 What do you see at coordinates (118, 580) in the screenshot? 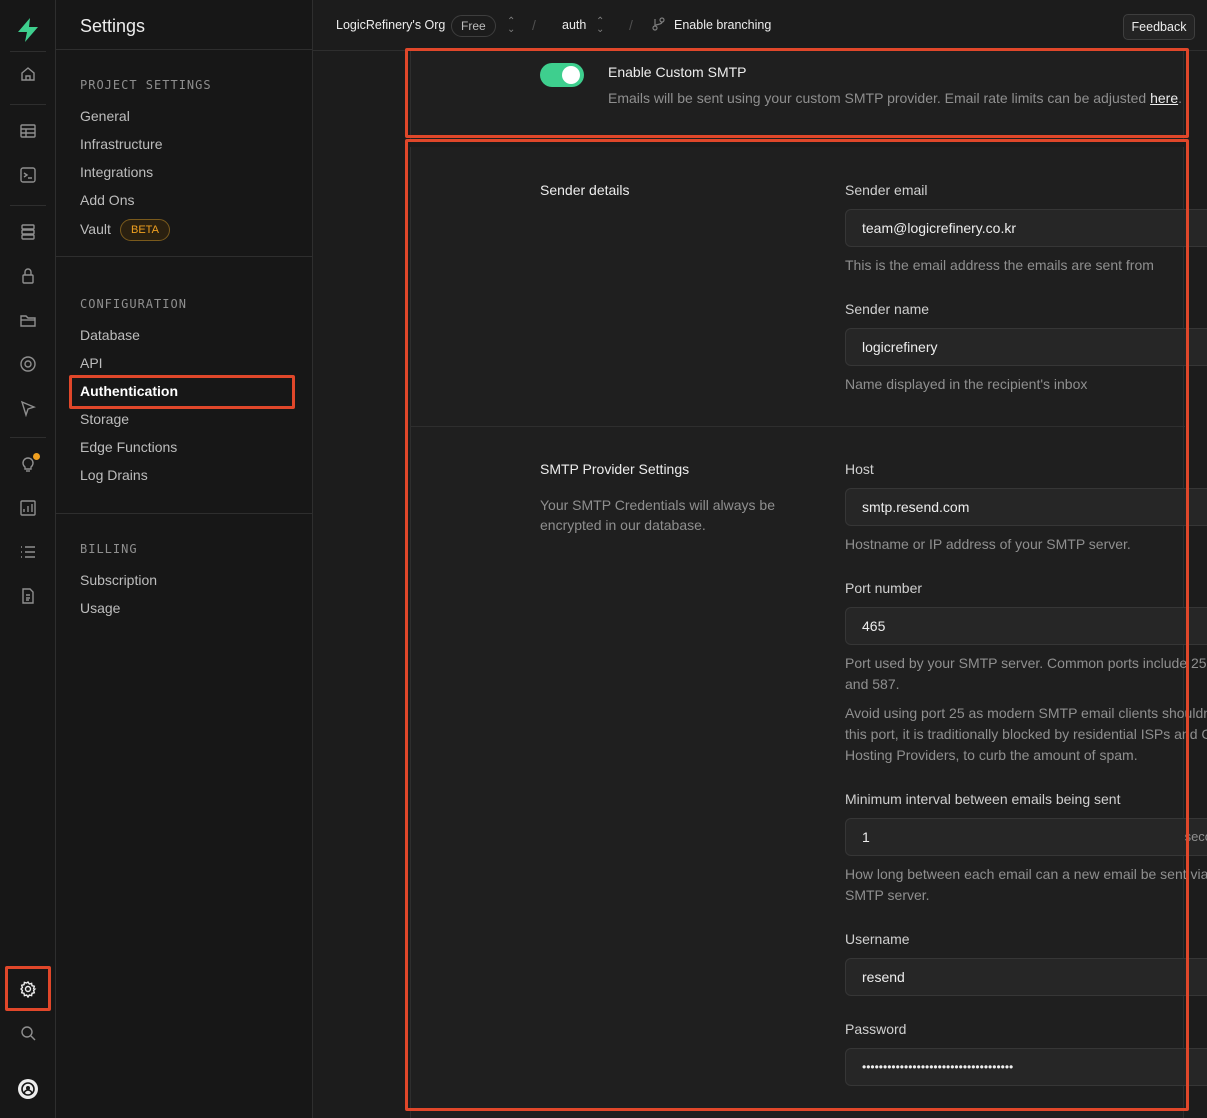
I see `menu-item-subscription: Subscription` at bounding box center [118, 580].